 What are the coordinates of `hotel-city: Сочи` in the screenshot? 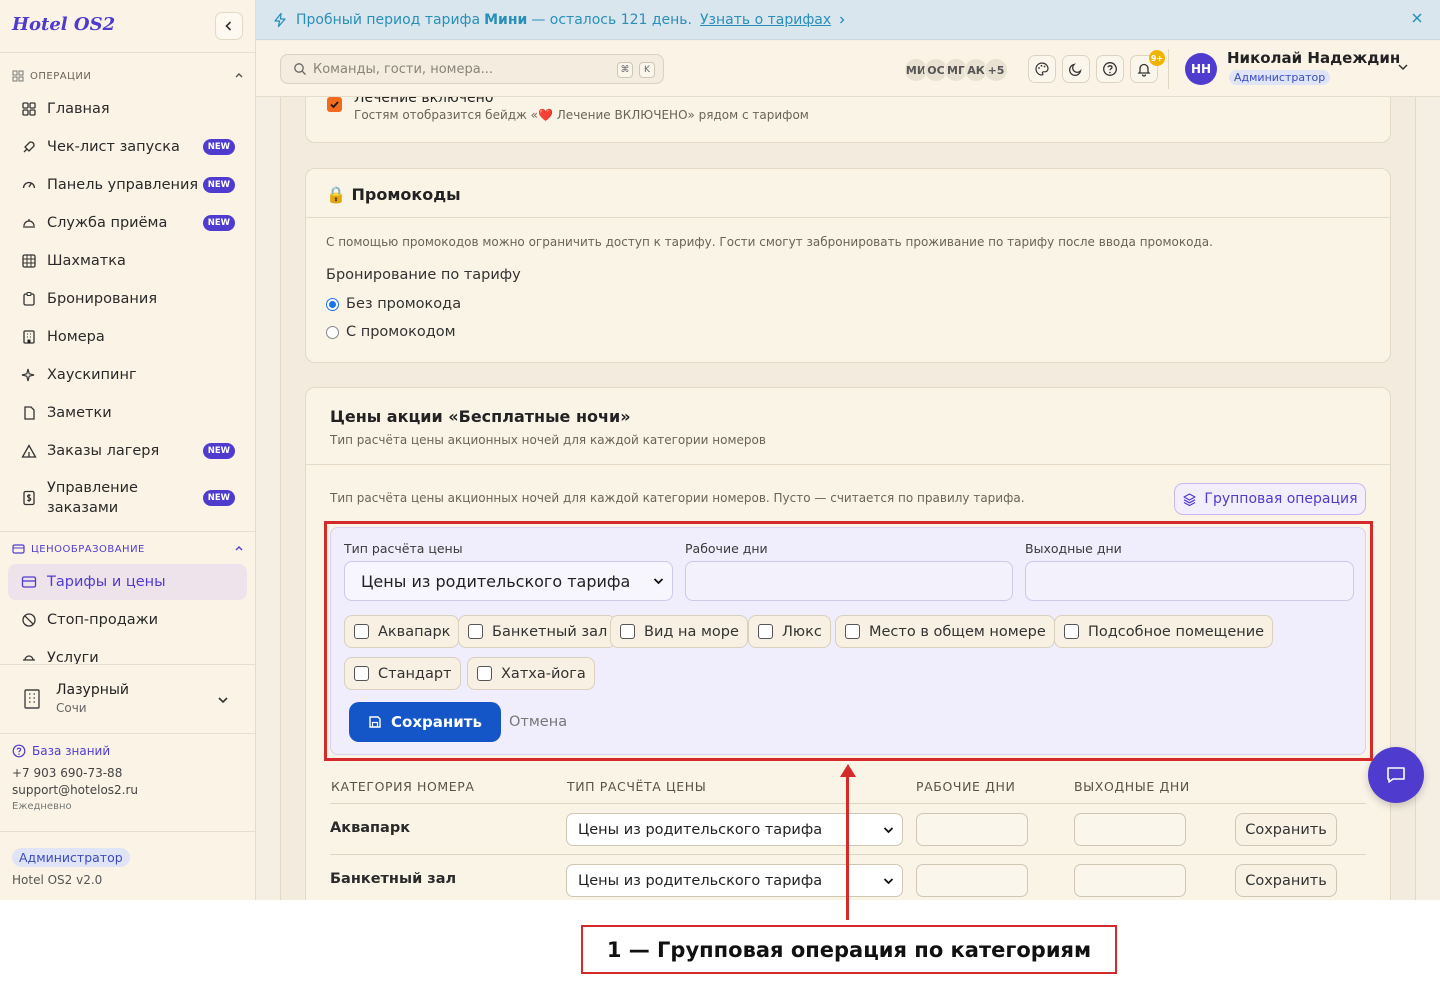 It's located at (71, 708).